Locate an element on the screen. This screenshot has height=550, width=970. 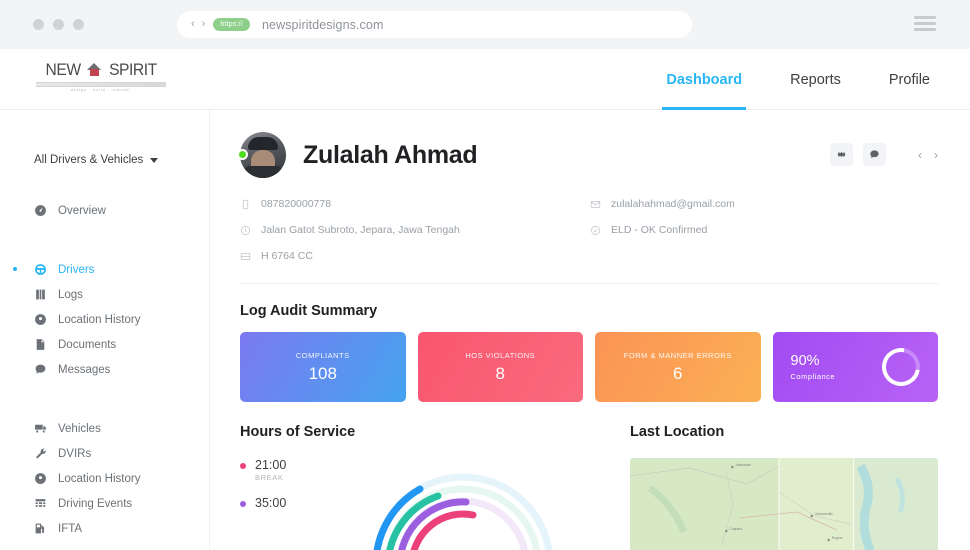
tab-reports: Reports is located at coordinates (815, 79).